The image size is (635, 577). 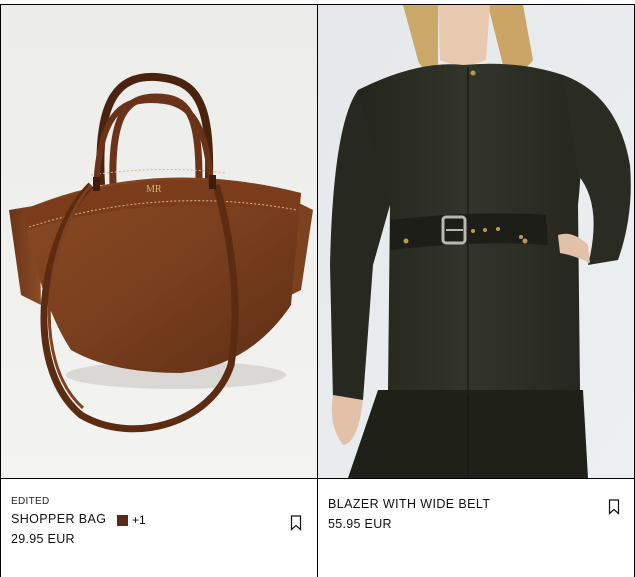 What do you see at coordinates (122, 520) in the screenshot?
I see `color-swatch` at bounding box center [122, 520].